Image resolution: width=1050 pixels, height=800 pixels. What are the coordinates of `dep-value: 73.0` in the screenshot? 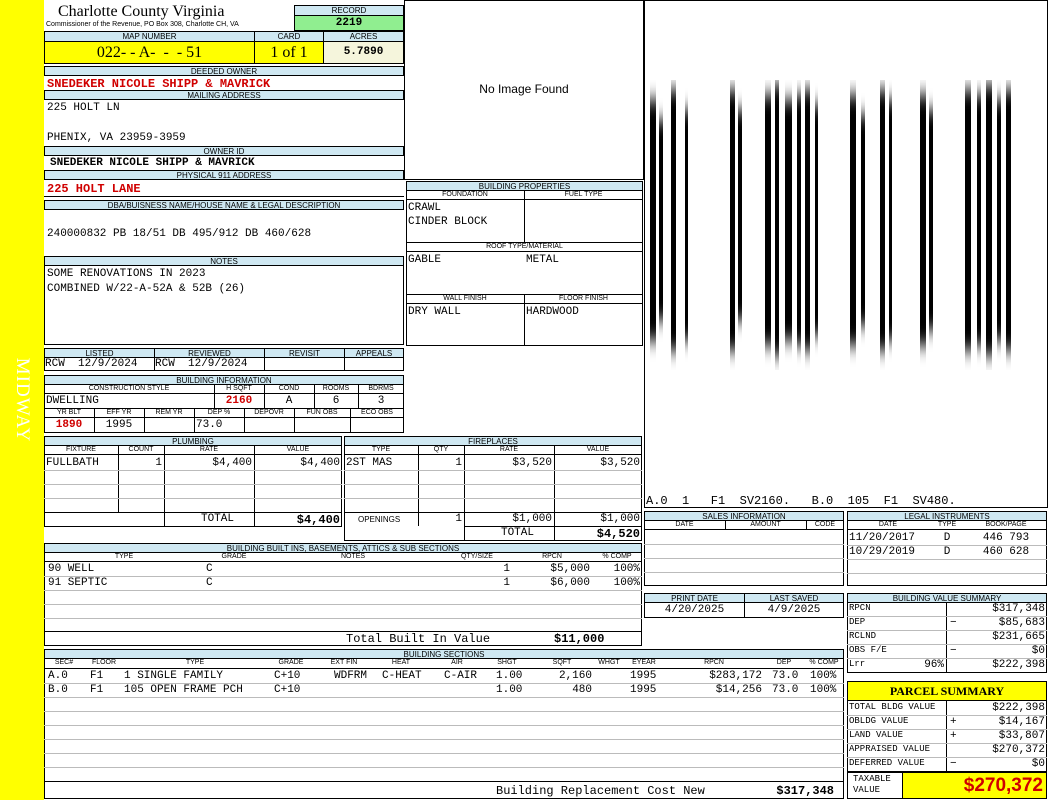 It's located at (209, 425).